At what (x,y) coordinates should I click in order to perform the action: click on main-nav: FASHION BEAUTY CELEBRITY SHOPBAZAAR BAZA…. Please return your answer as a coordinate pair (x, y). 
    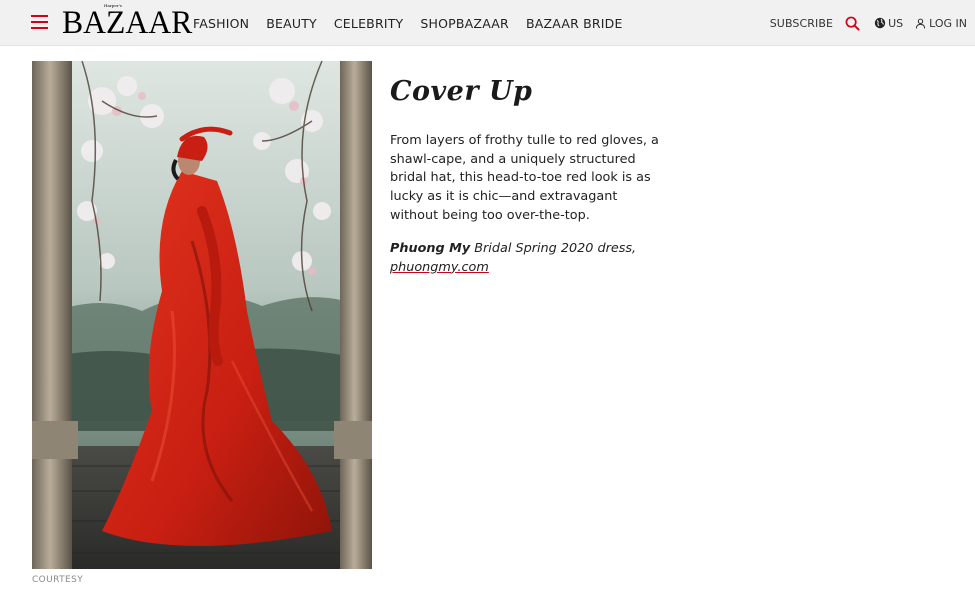
    Looking at the image, I should click on (416, 24).